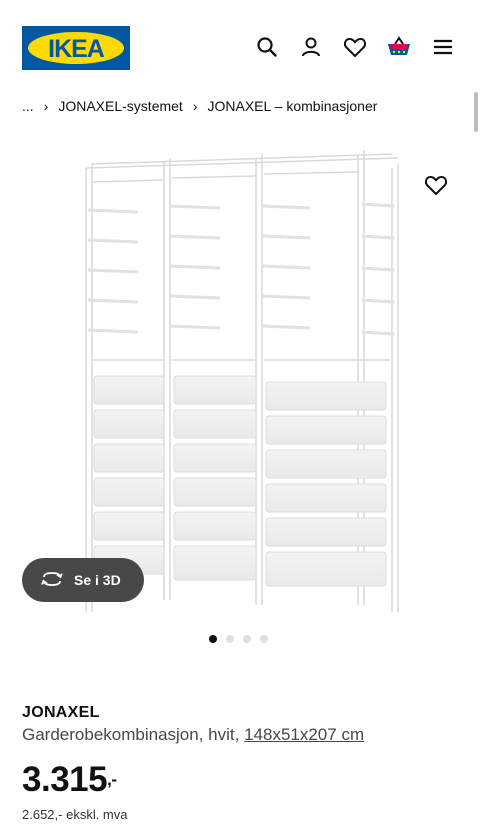 This screenshot has height=828, width=480. Describe the element at coordinates (437, 187) in the screenshot. I see `add-to-favourites-icon` at that location.